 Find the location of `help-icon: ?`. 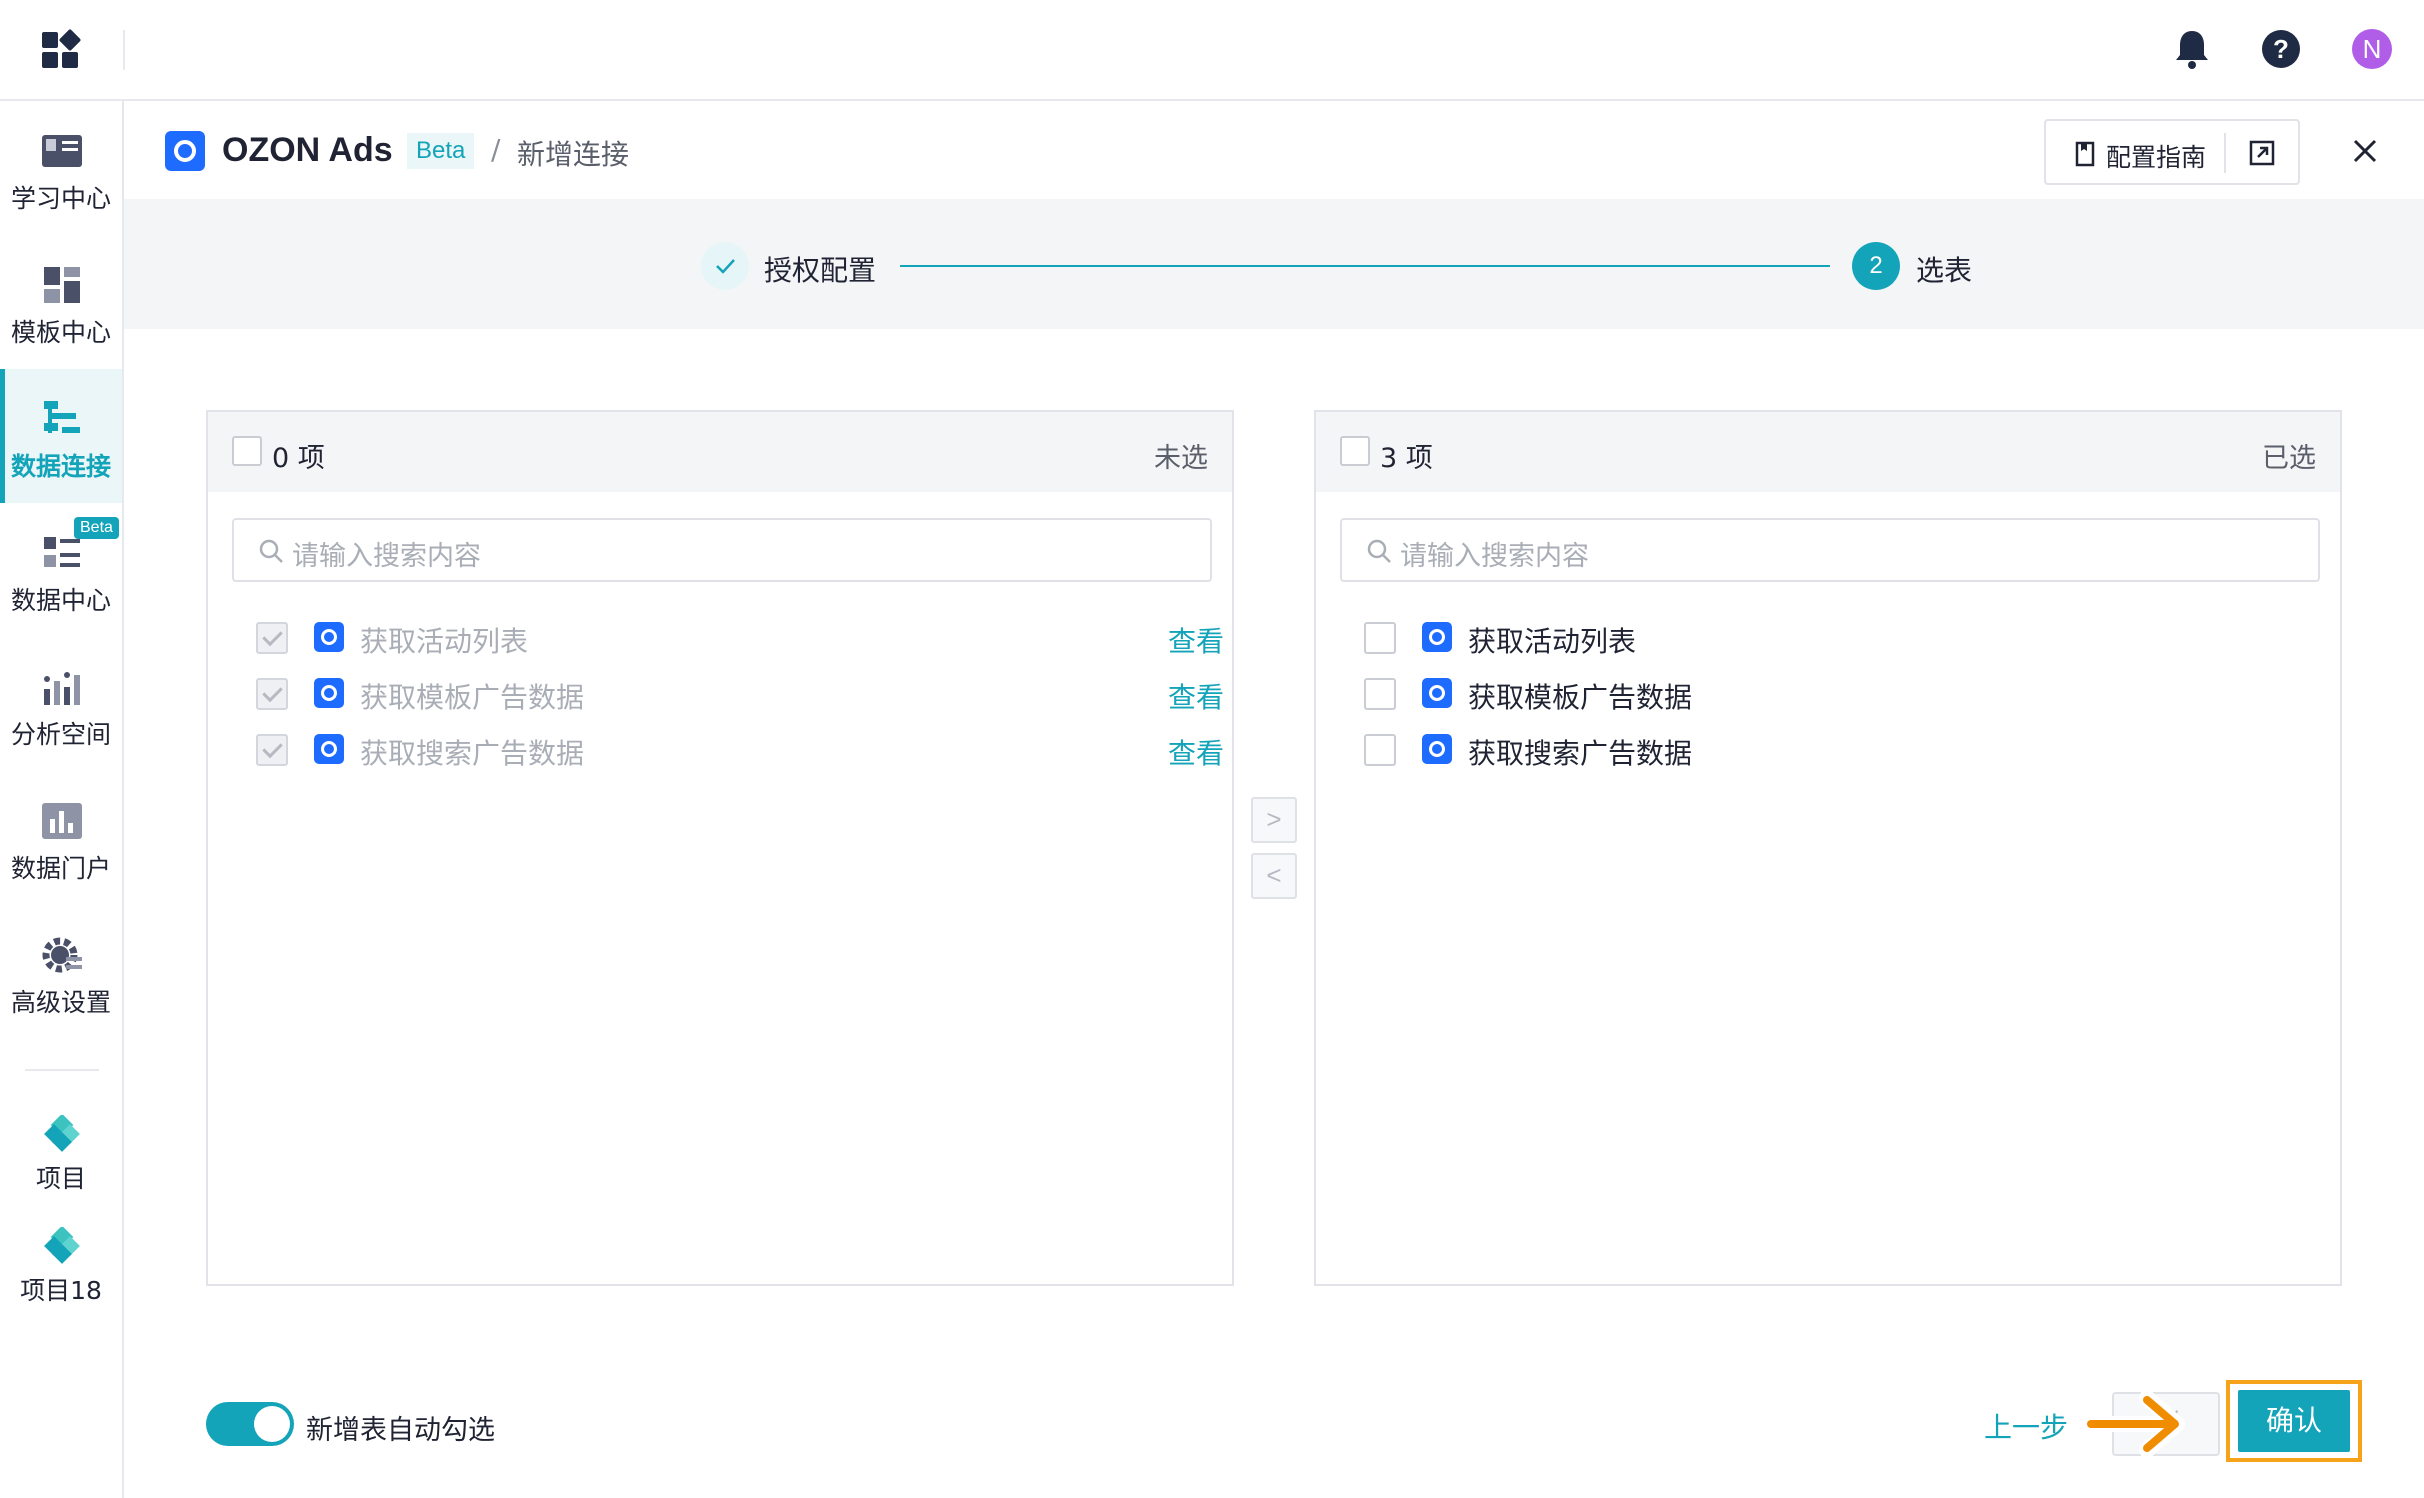

help-icon: ? is located at coordinates (2281, 49).